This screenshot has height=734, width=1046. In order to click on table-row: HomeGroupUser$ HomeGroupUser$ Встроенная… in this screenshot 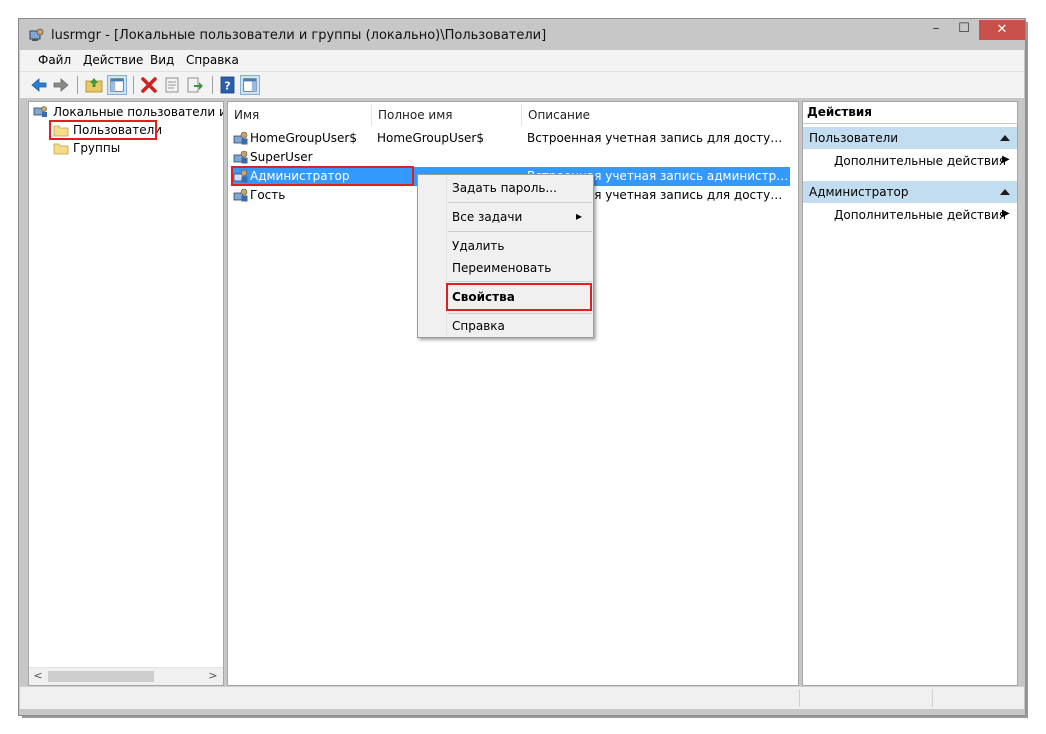, I will do `click(511, 138)`.